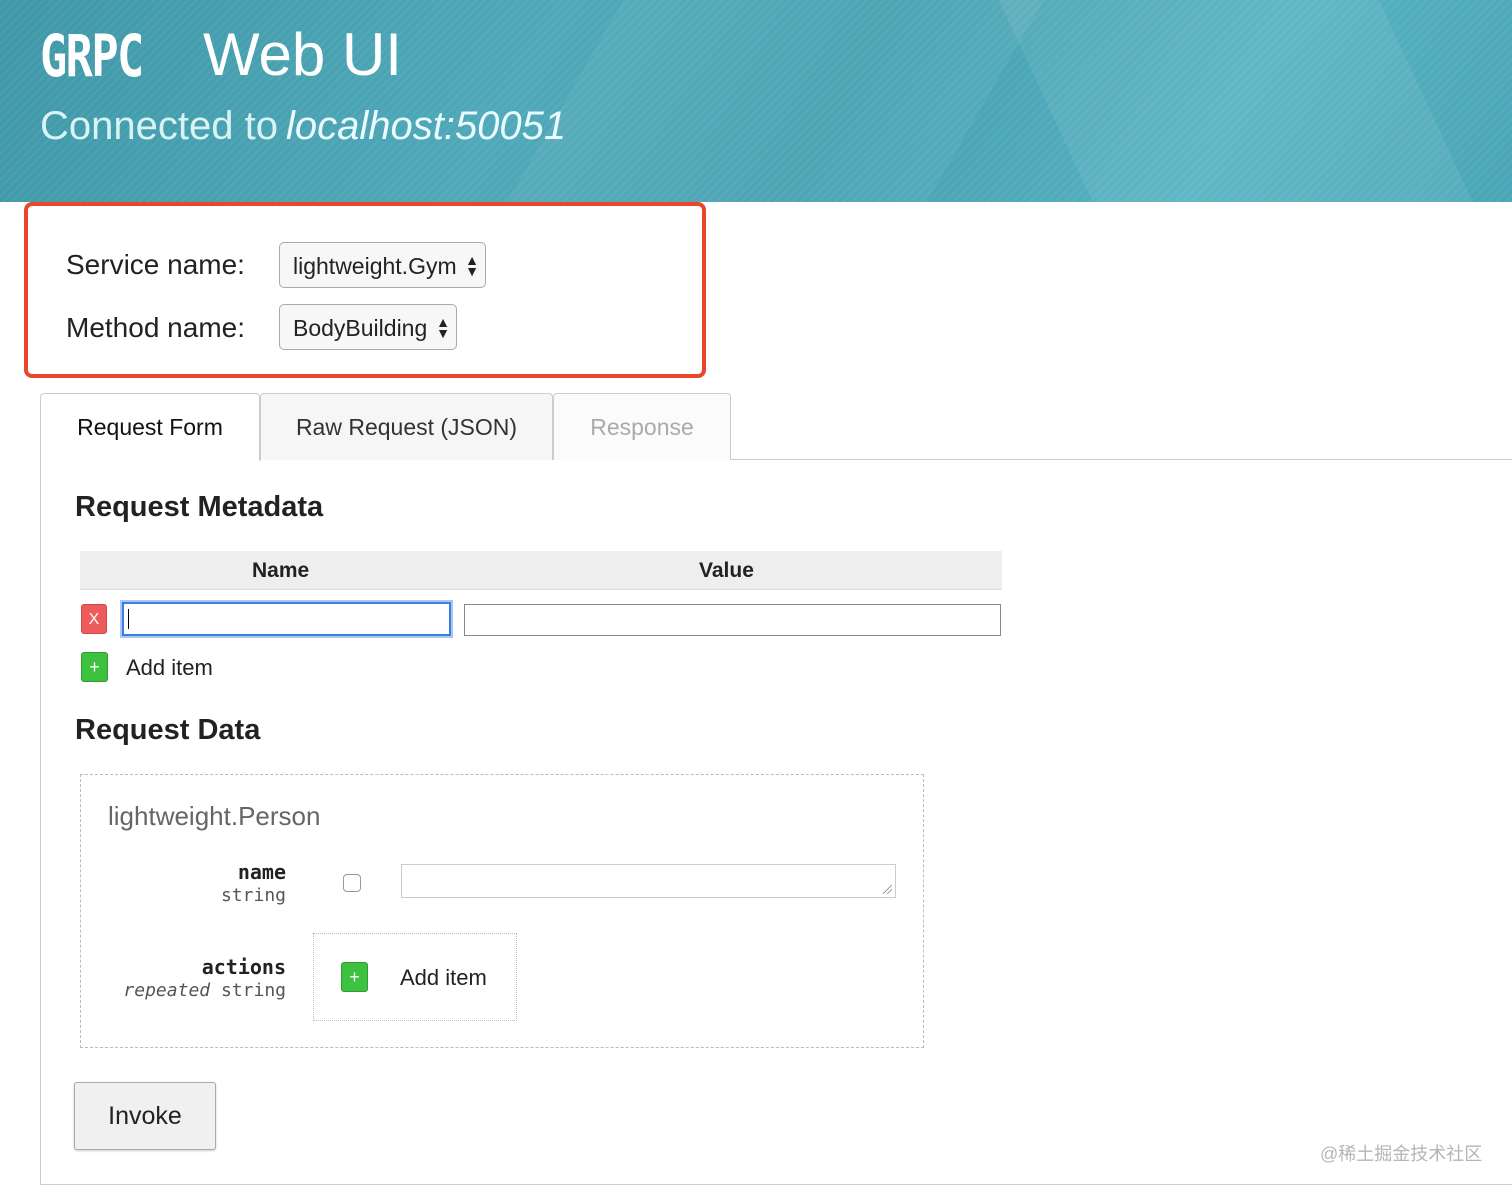 The image size is (1512, 1192). I want to click on metadata-value-input, so click(732, 620).